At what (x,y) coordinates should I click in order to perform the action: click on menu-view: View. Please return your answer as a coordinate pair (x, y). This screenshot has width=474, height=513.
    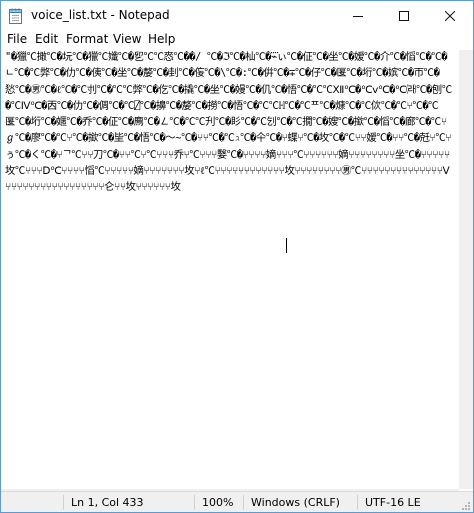
    Looking at the image, I should click on (127, 39).